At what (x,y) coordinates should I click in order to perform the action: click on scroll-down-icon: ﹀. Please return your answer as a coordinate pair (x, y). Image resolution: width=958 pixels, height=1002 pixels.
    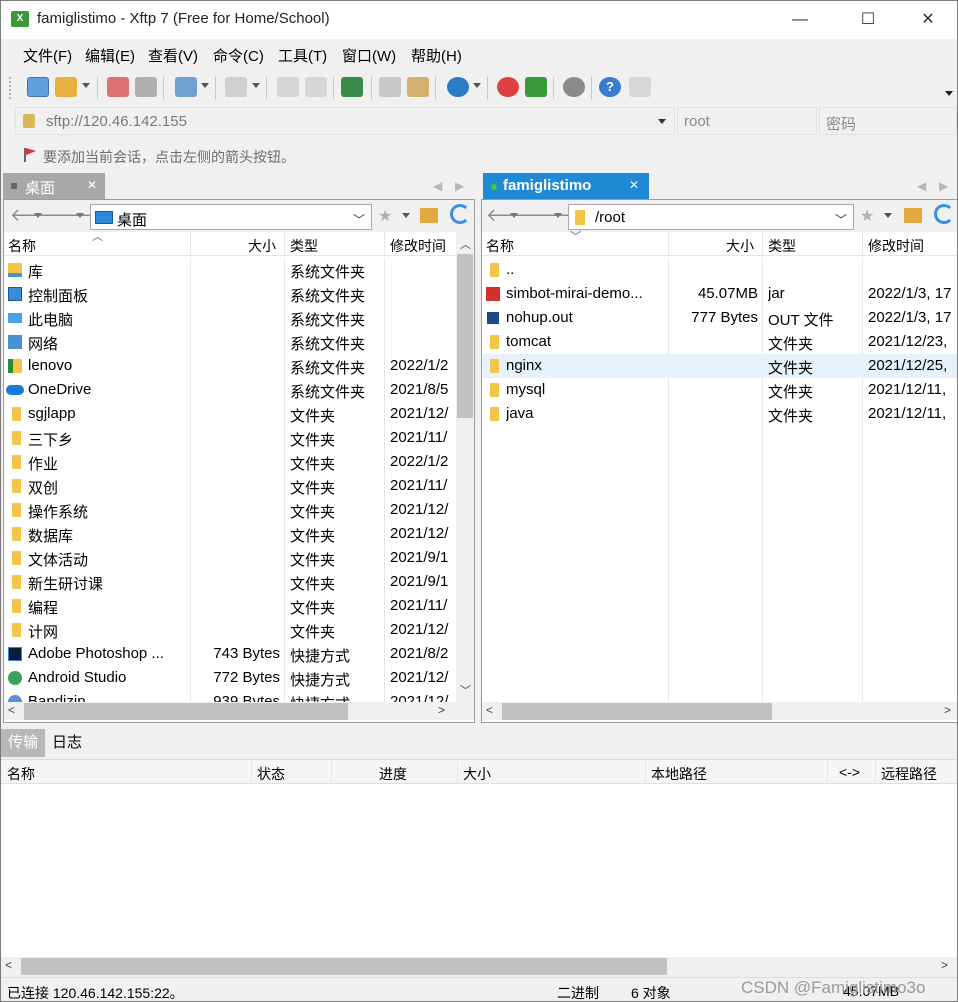
    Looking at the image, I should click on (465, 690).